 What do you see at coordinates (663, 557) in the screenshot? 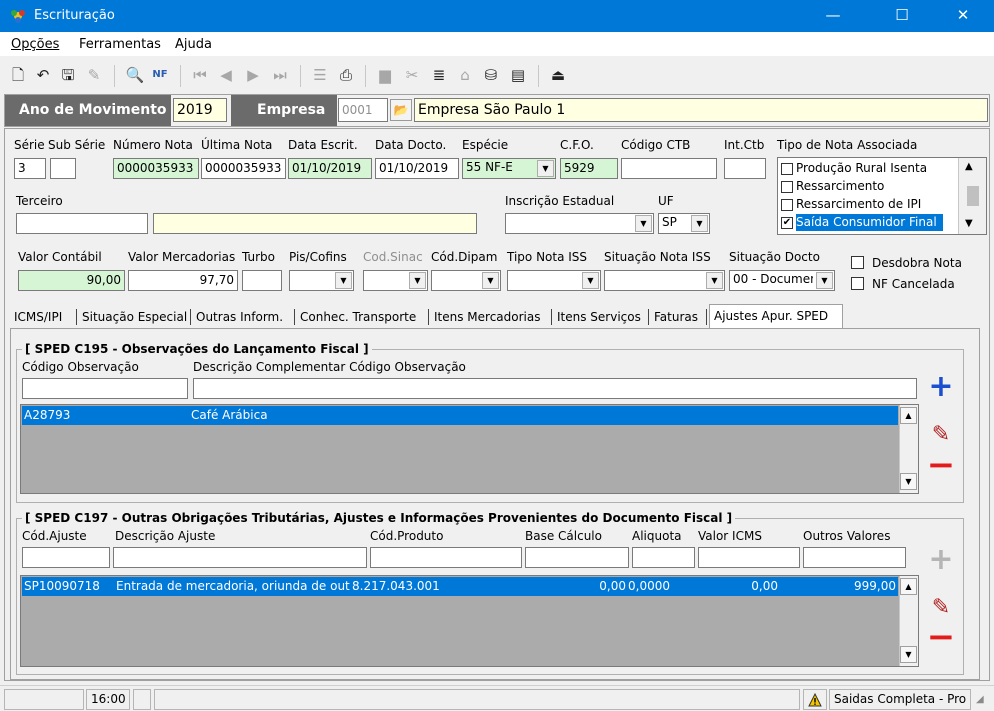
I see `aliquota-input` at bounding box center [663, 557].